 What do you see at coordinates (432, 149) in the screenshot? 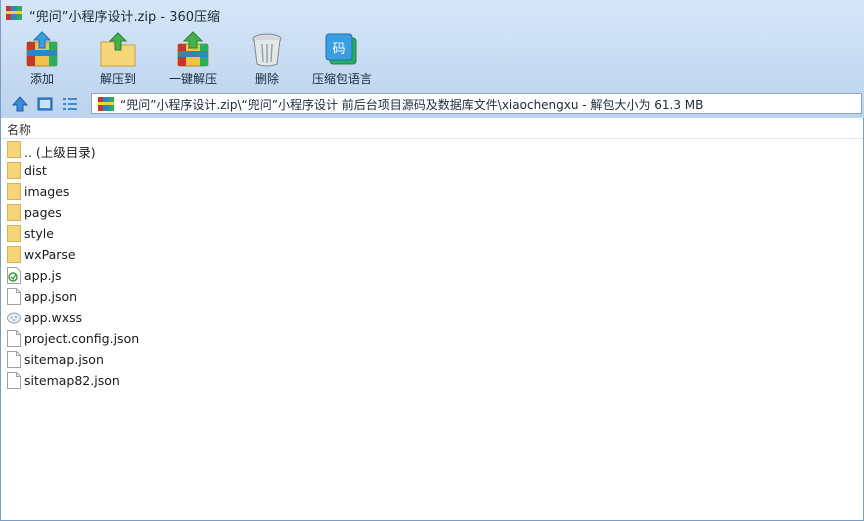
I see `list-item-parent-dir: .. (上级目录)` at bounding box center [432, 149].